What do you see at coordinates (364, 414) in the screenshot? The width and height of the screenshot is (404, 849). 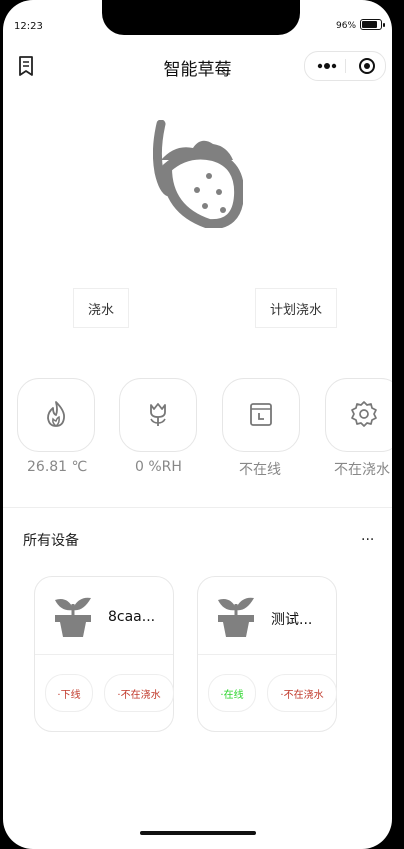 I see `gear-icon` at bounding box center [364, 414].